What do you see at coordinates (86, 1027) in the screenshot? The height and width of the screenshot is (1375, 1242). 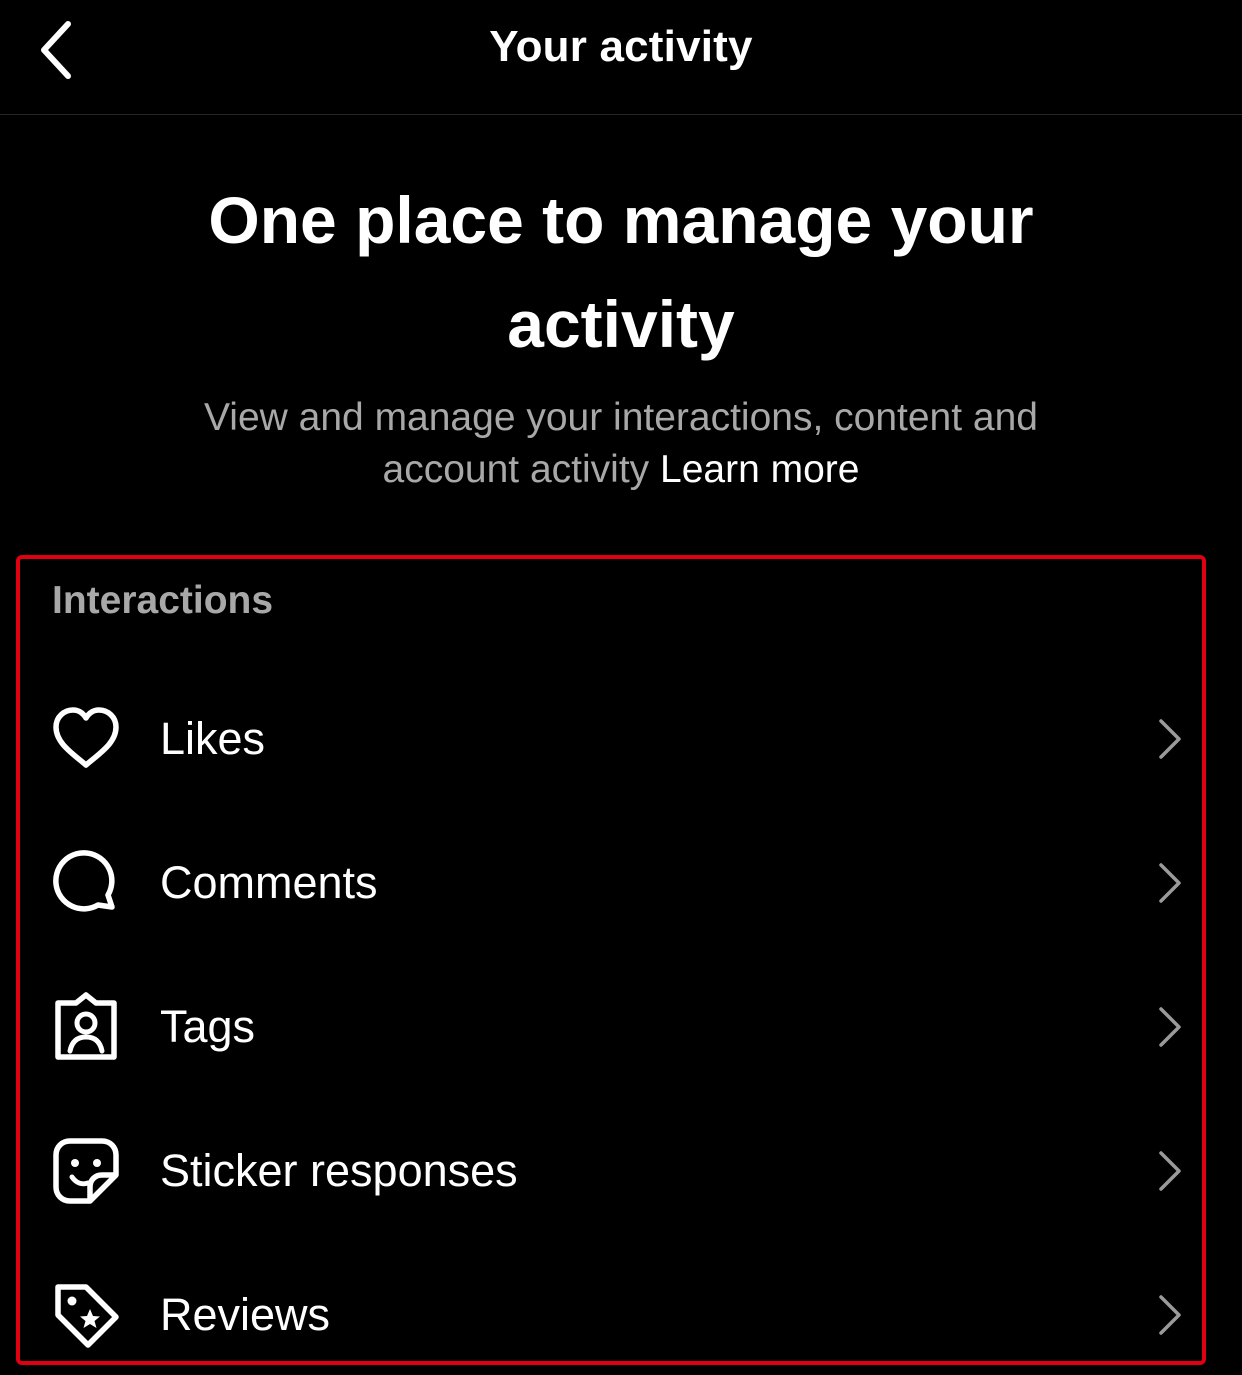 I see `tagged-person-icon` at bounding box center [86, 1027].